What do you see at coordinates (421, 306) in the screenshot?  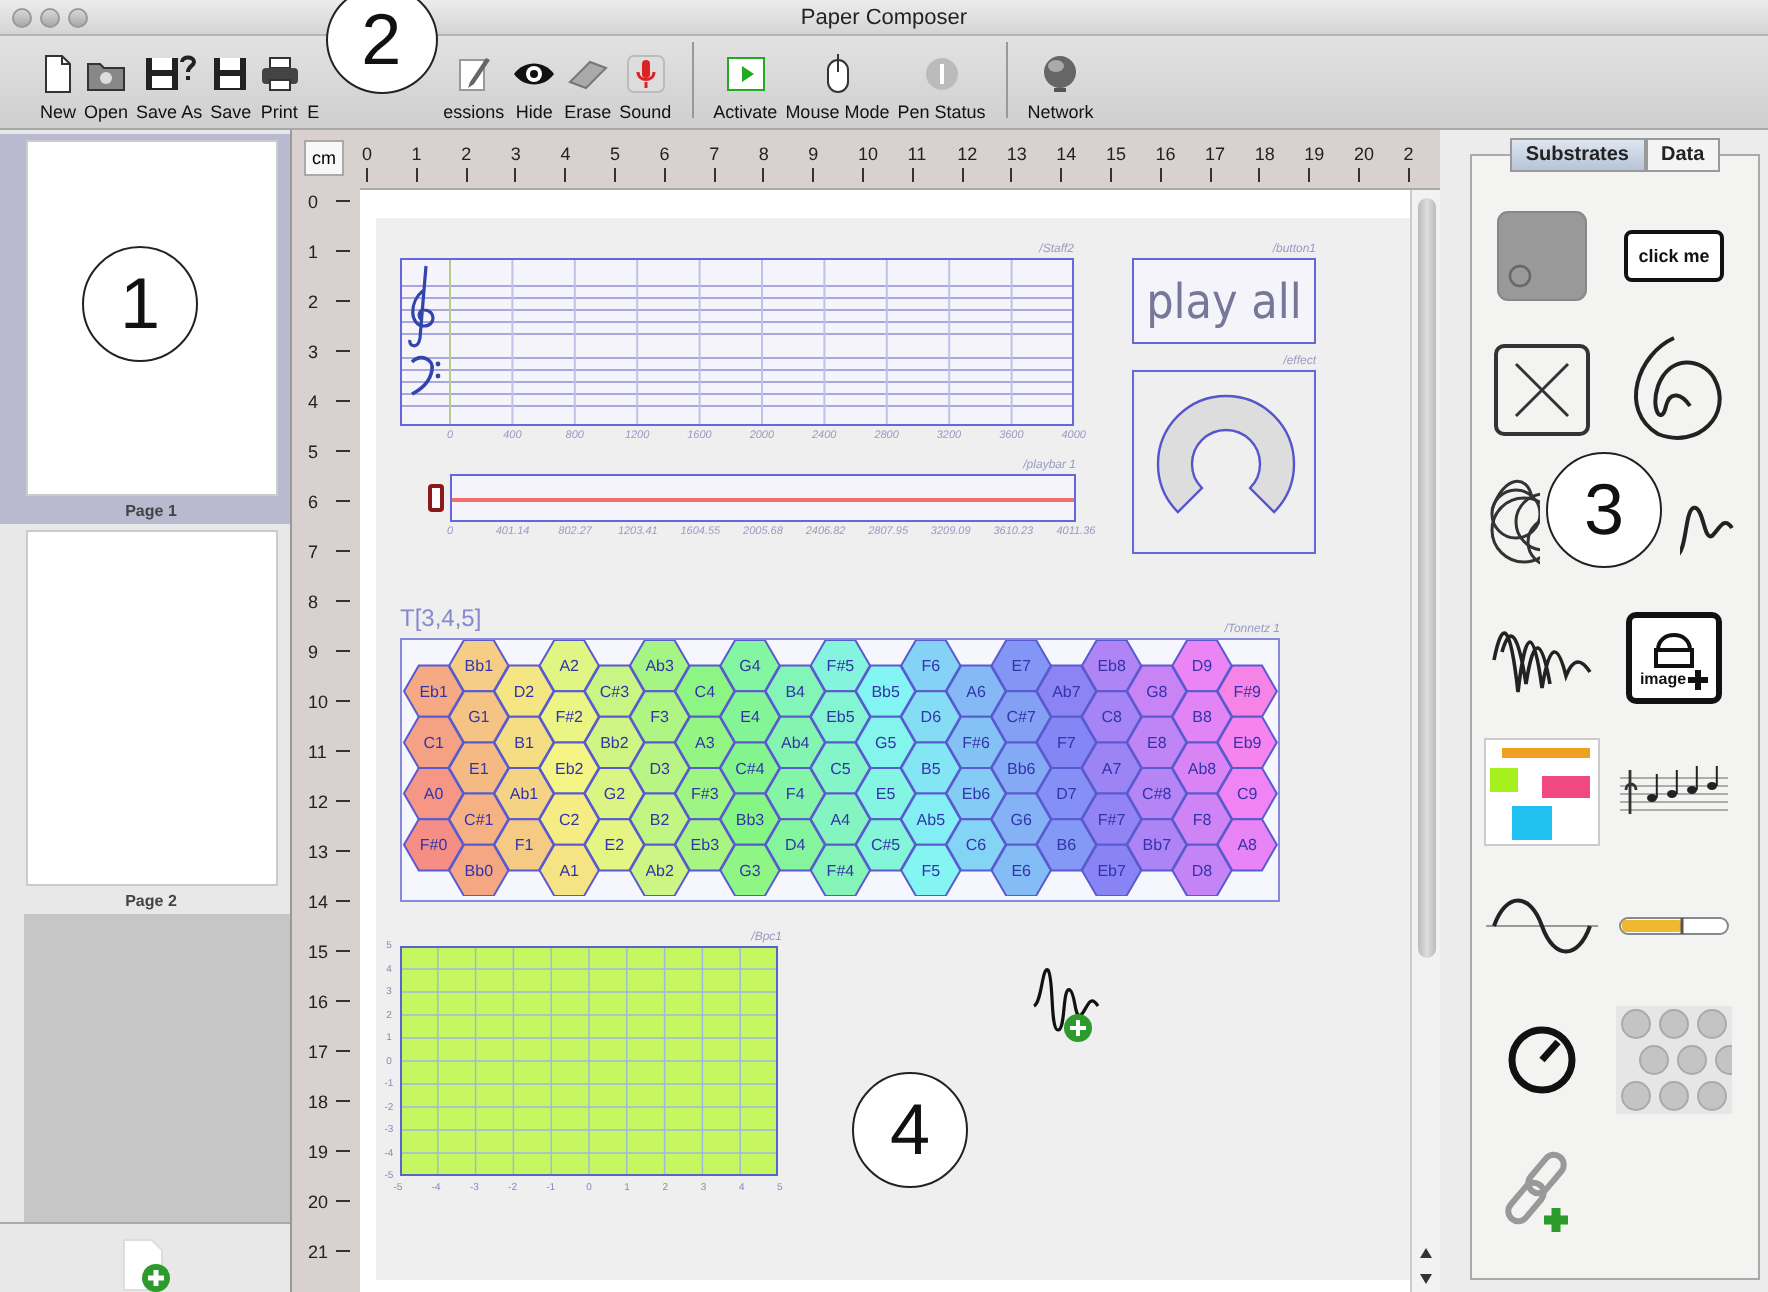 I see `treble-clef-icon` at bounding box center [421, 306].